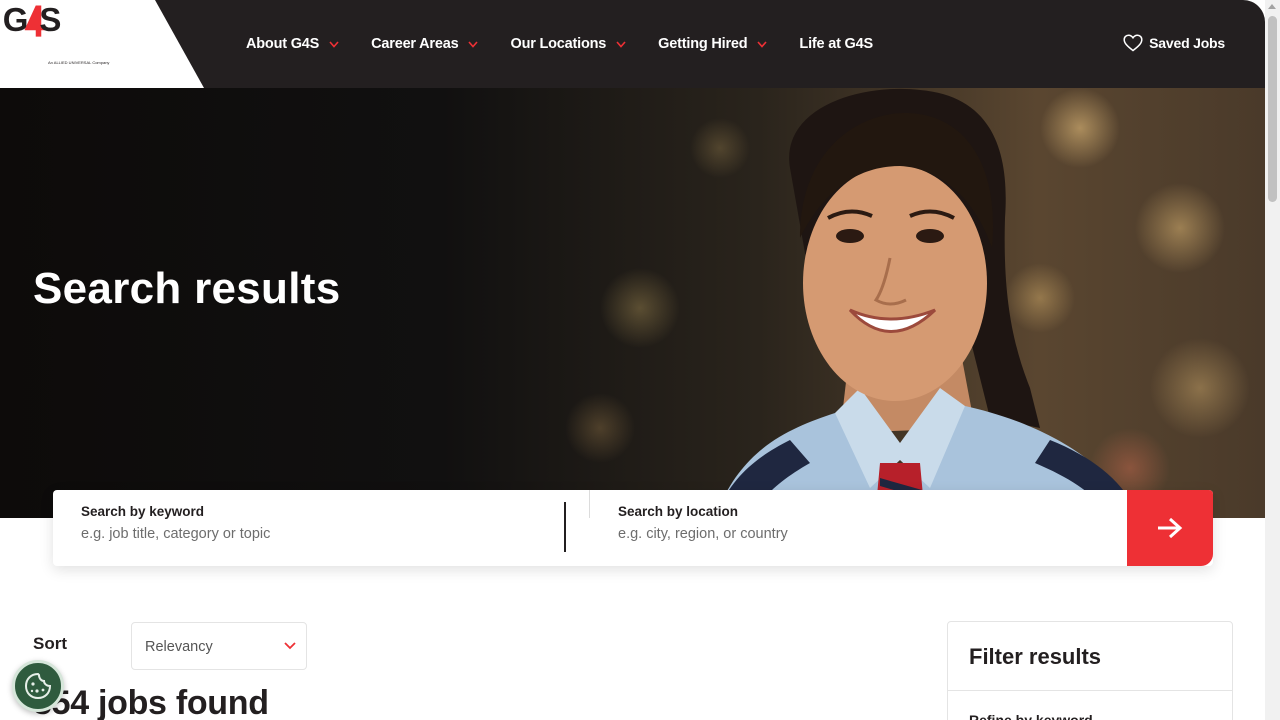 The height and width of the screenshot is (720, 1280). I want to click on nav-item-our-locations: Our Locations, so click(568, 44).